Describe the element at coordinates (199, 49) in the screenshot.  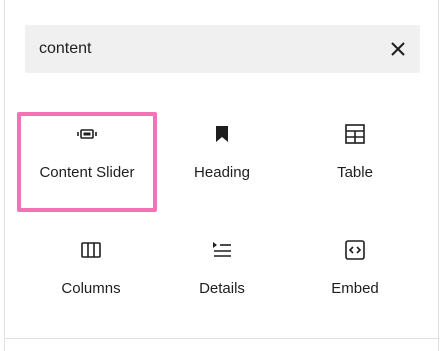
I see `search-input` at that location.